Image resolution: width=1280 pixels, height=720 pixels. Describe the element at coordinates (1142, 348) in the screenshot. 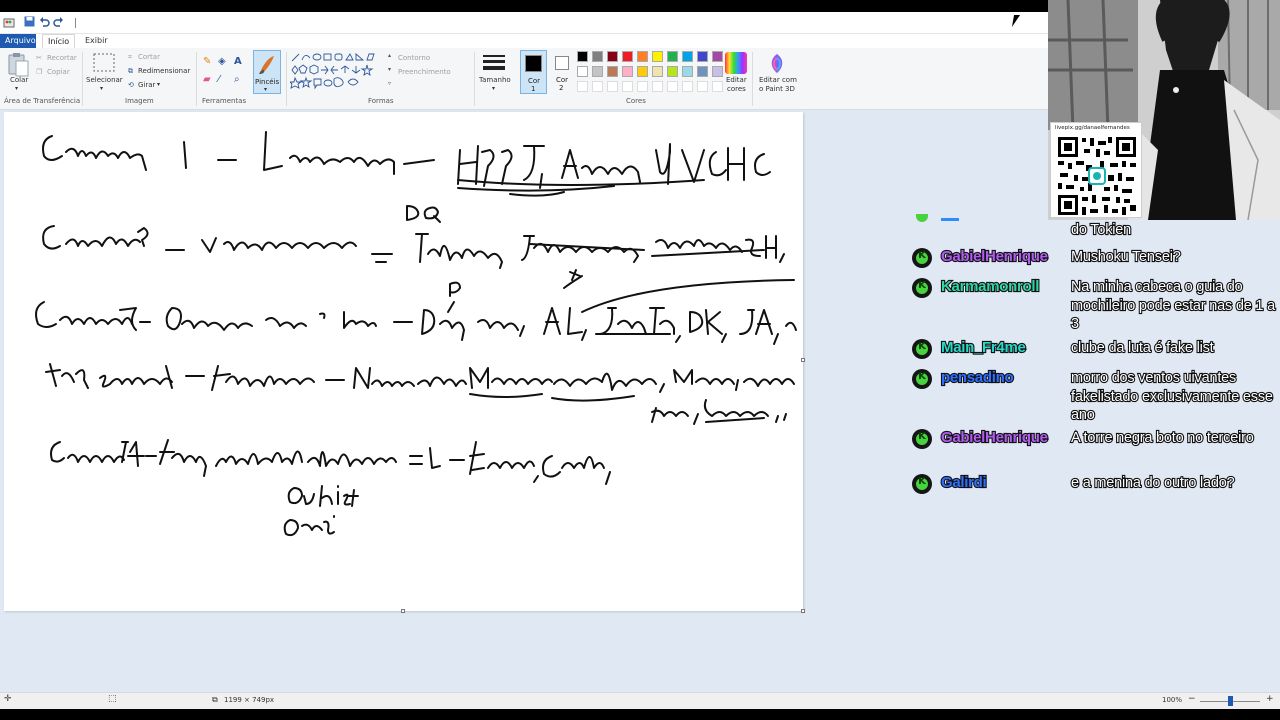

I see `chat-message-text: clube da luta é fake list` at that location.